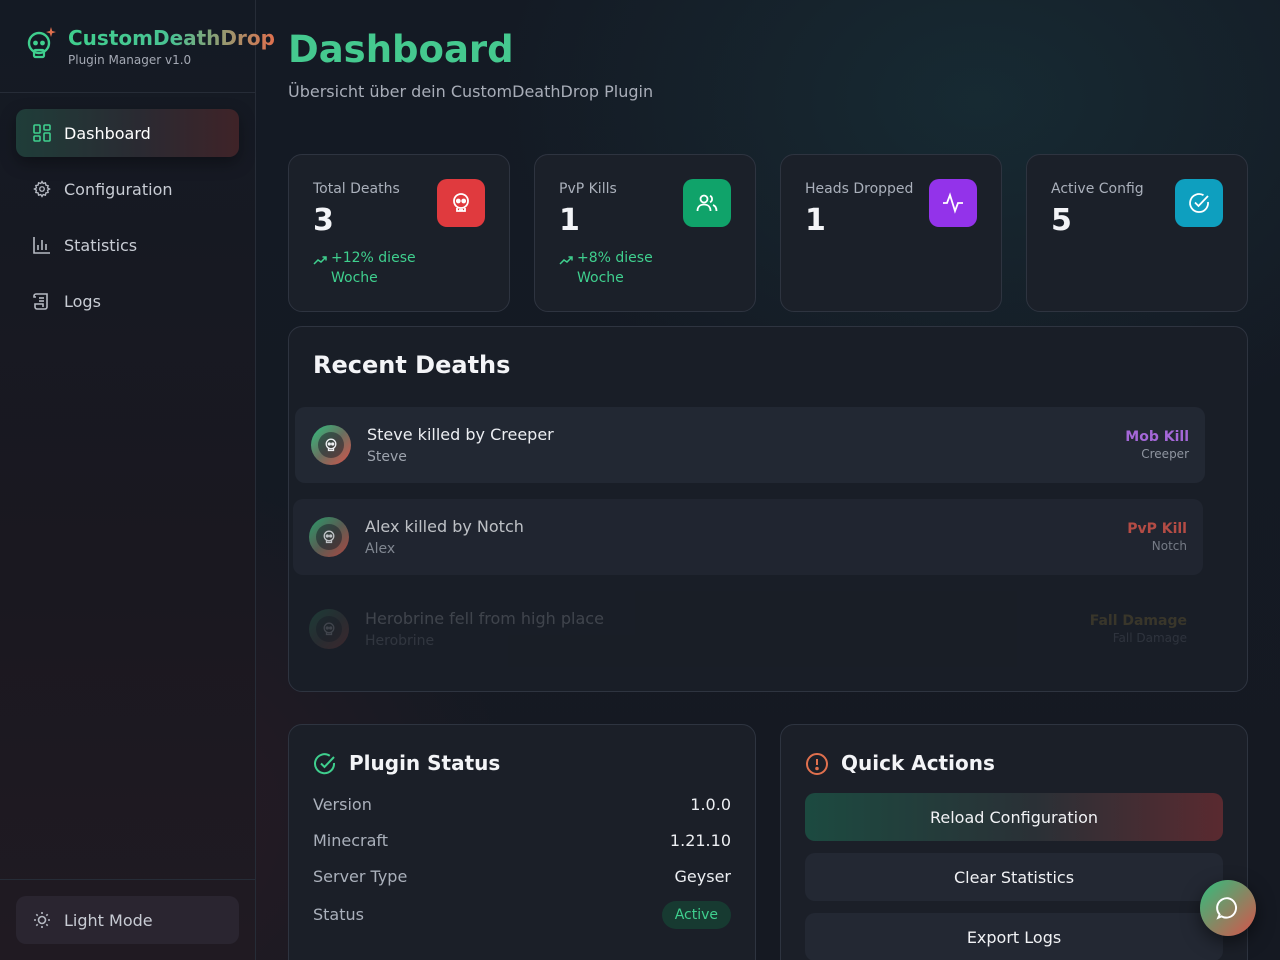 The image size is (1280, 960). What do you see at coordinates (859, 189) in the screenshot?
I see `stat-label: Heads Dropped` at bounding box center [859, 189].